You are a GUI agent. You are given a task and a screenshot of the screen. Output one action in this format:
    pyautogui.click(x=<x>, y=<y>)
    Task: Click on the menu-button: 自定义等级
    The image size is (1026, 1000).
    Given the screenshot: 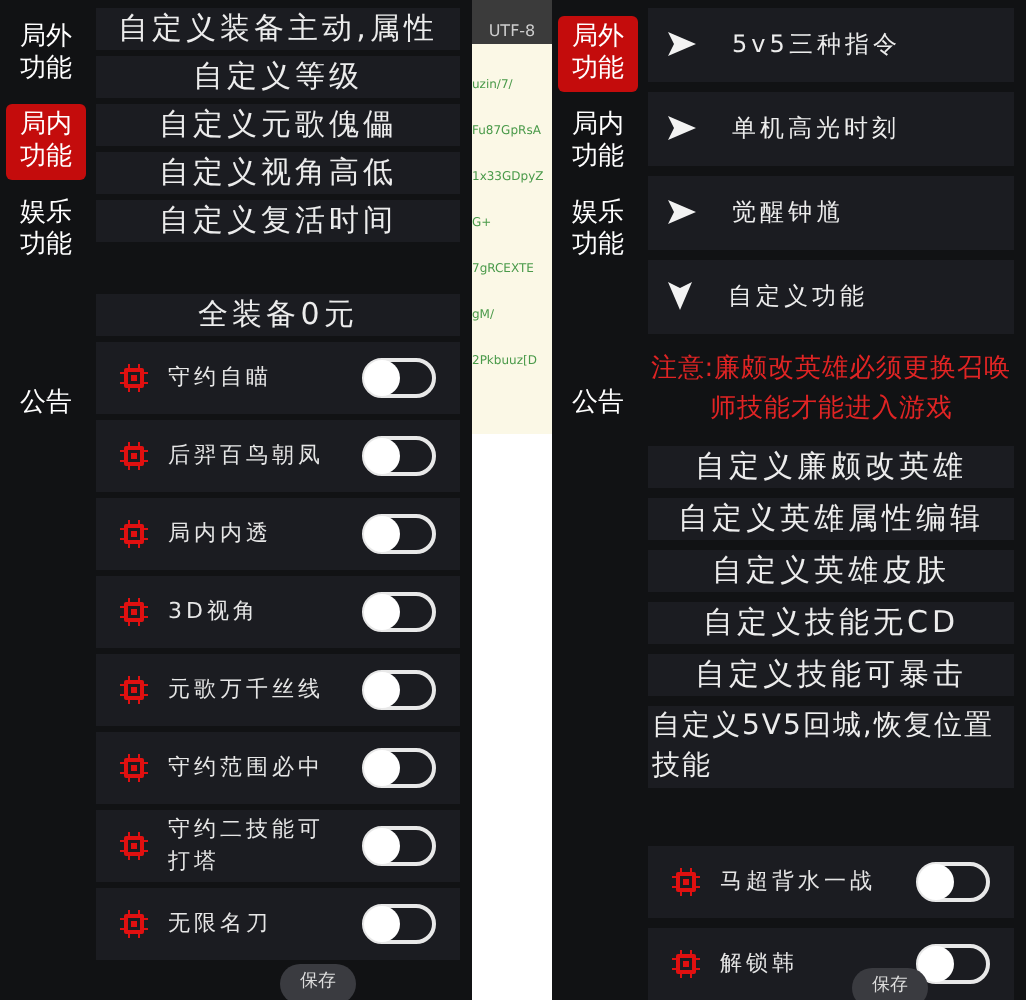 What is the action you would take?
    pyautogui.click(x=278, y=77)
    